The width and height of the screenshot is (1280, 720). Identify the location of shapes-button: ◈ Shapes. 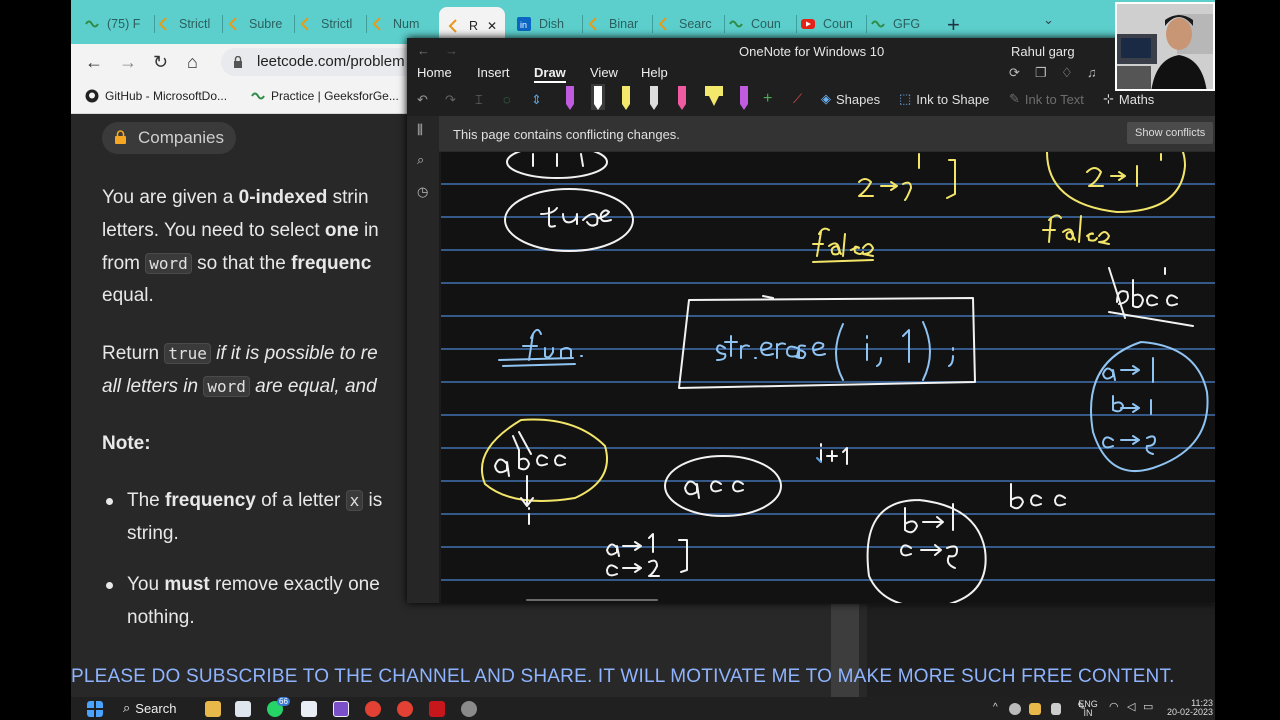
(850, 99).